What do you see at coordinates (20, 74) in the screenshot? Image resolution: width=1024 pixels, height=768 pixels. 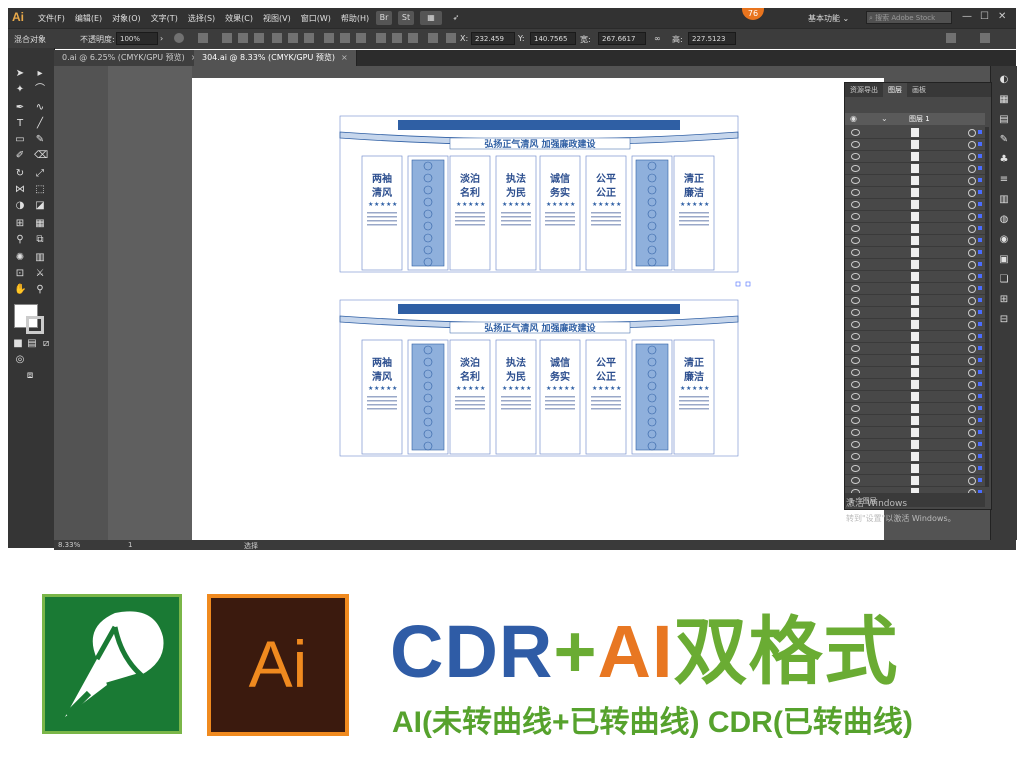 I see `selection-tool-icon: ➤` at bounding box center [20, 74].